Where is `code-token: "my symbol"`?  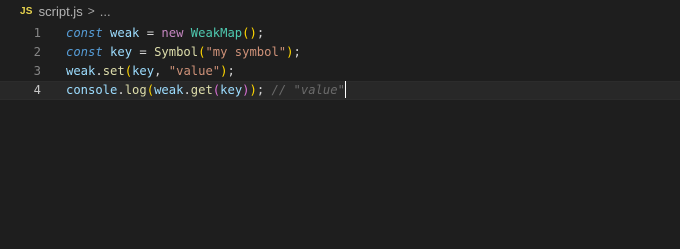 code-token: "my symbol" is located at coordinates (246, 52).